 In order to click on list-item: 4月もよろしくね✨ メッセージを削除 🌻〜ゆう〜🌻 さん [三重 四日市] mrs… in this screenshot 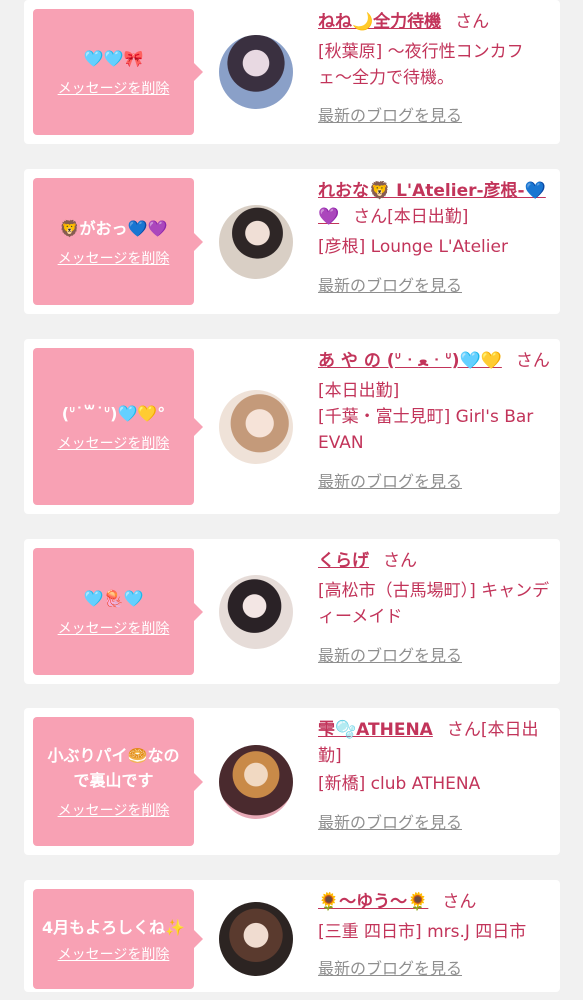, I will do `click(292, 936)`.